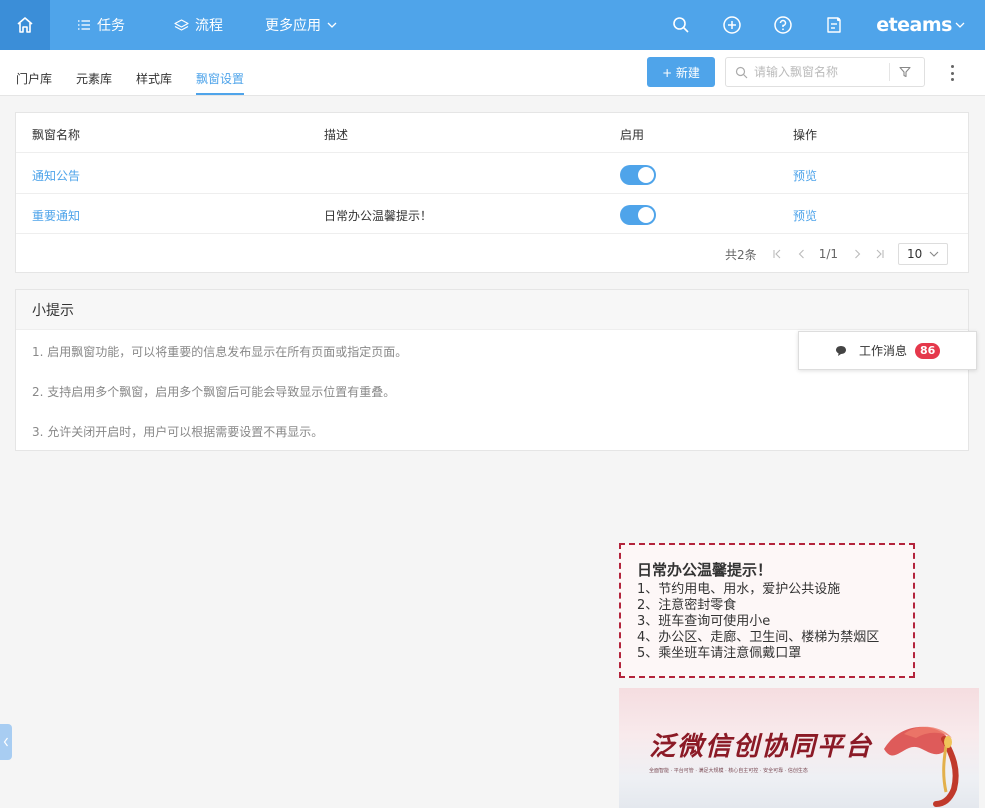  I want to click on last-page-icon, so click(880, 254).